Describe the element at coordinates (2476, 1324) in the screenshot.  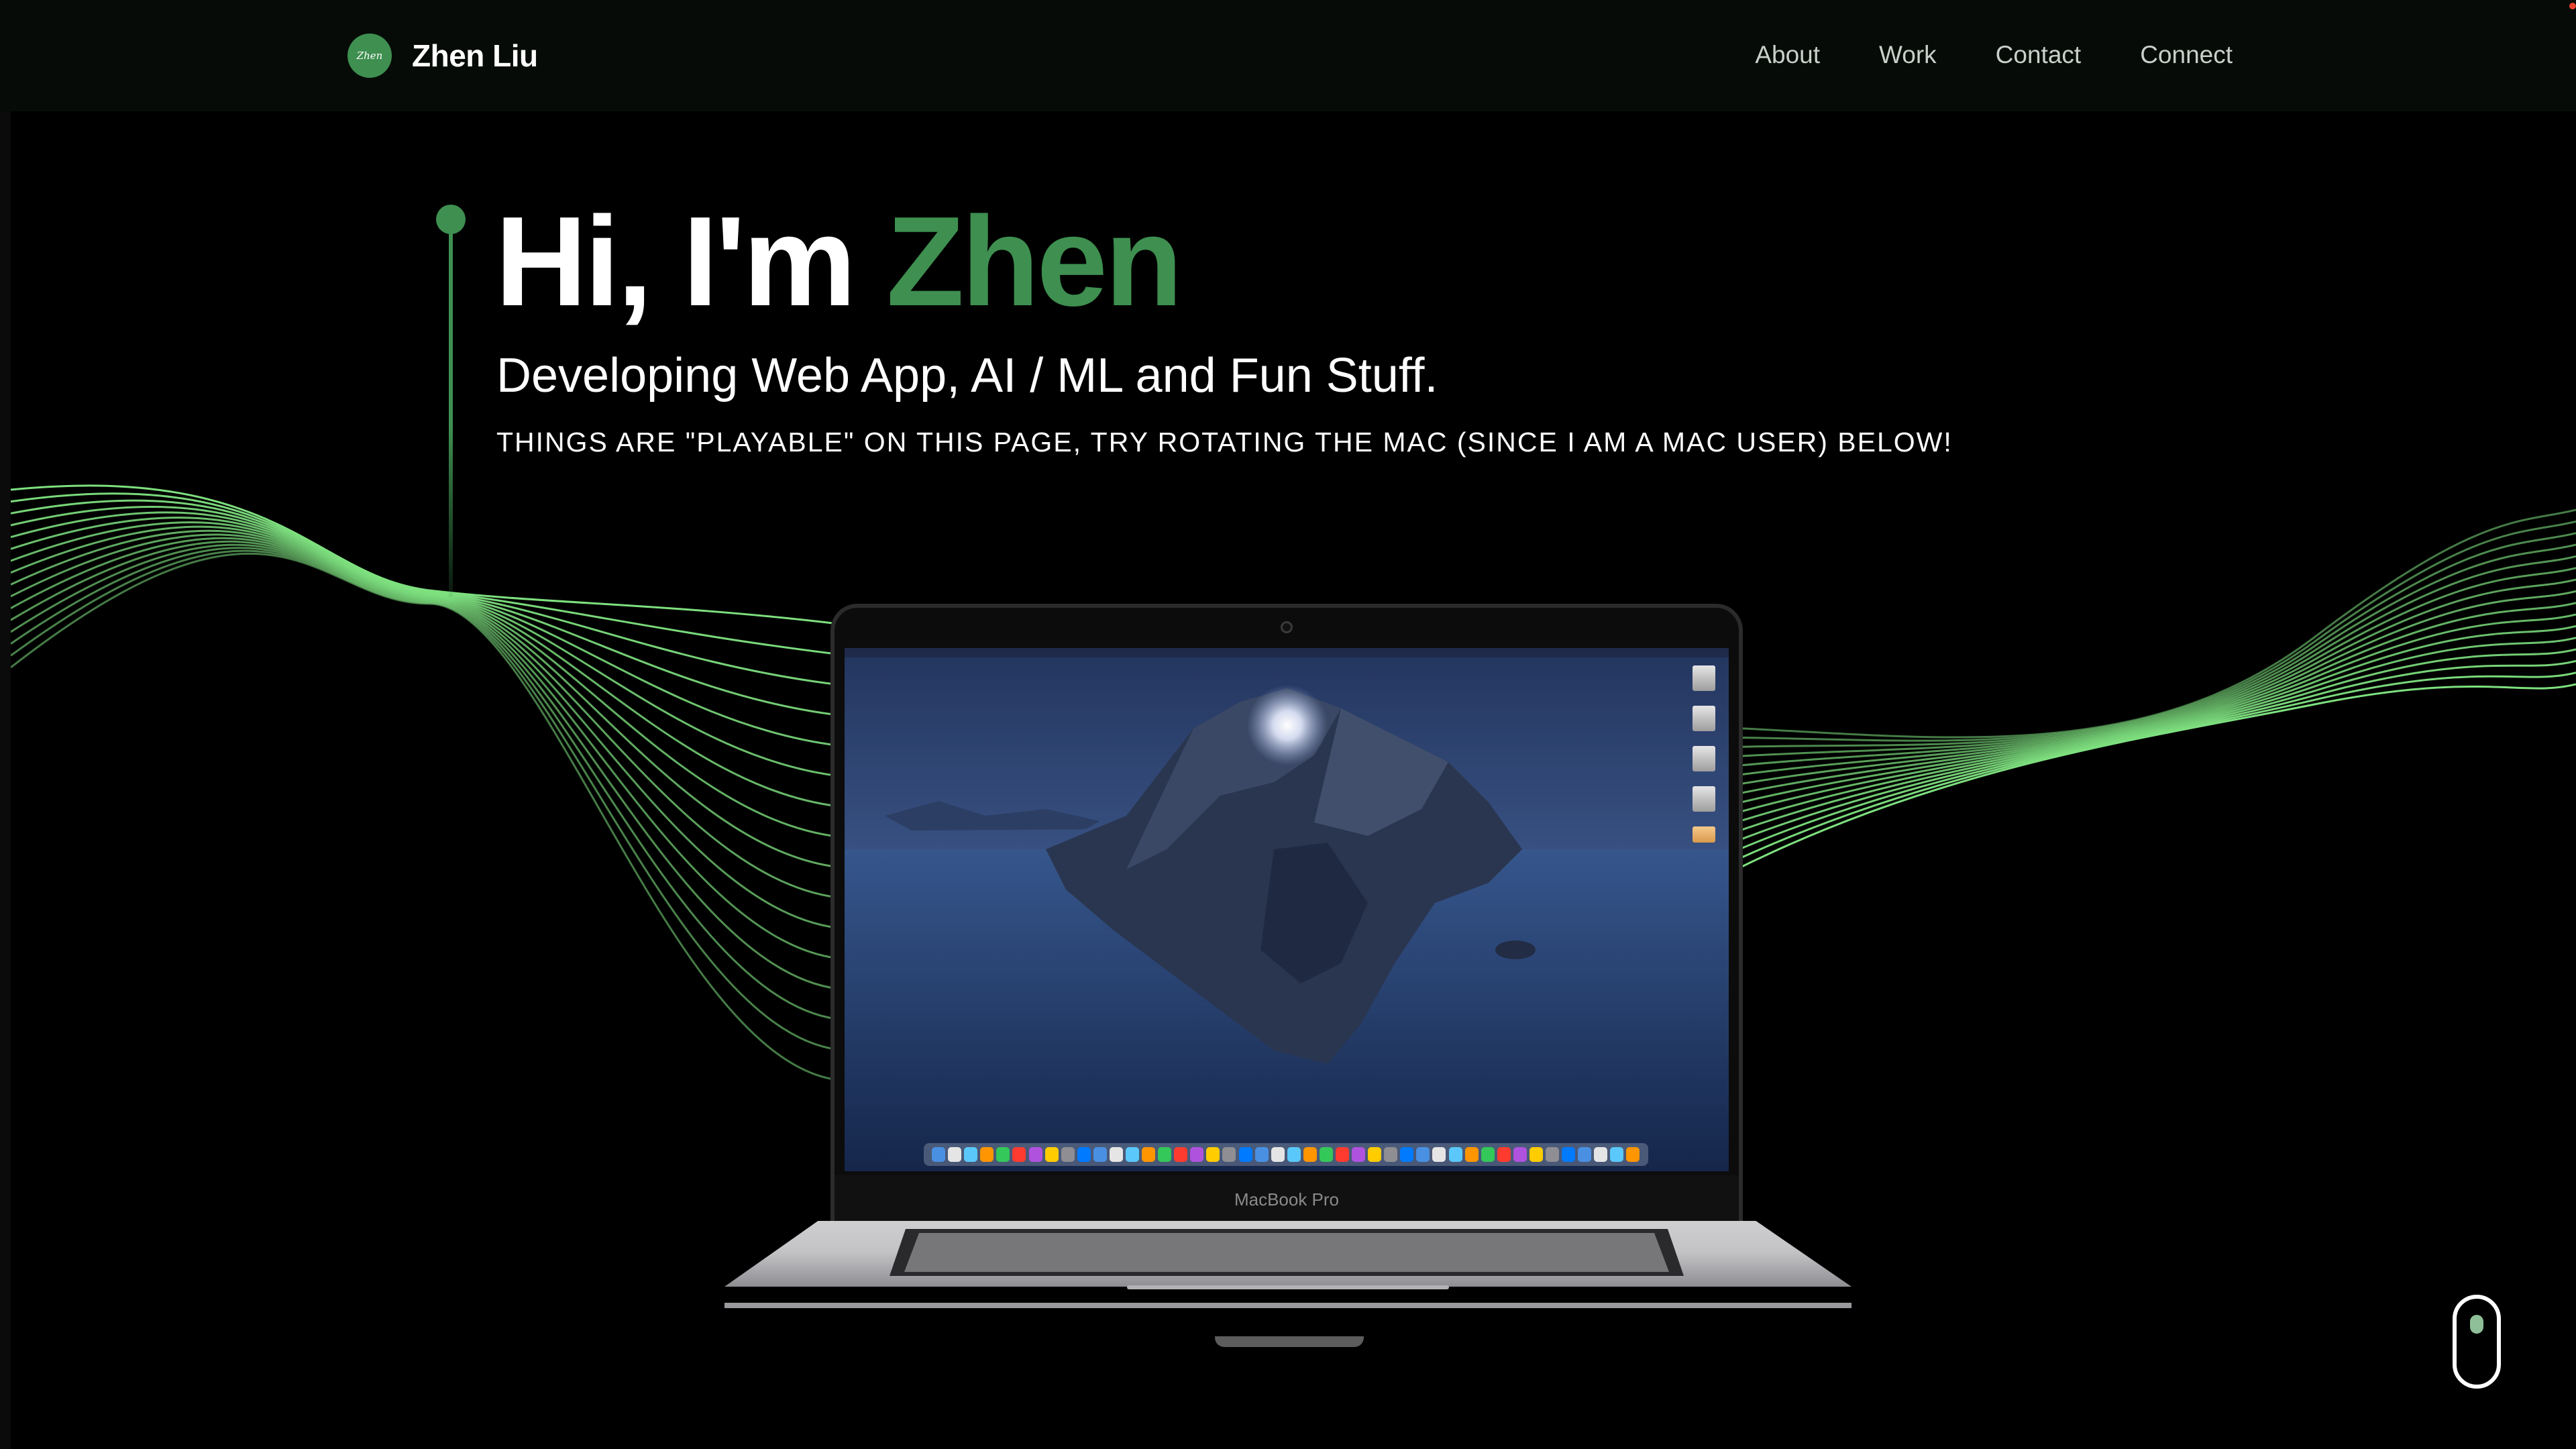
I see `scroll-wheel-dot` at that location.